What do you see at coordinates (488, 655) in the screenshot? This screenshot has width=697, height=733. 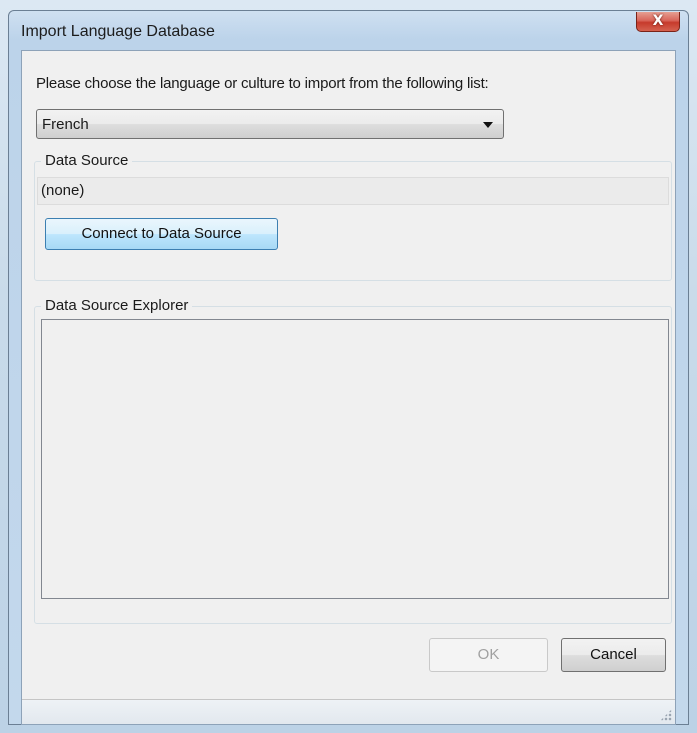 I see `ok-button: OK` at bounding box center [488, 655].